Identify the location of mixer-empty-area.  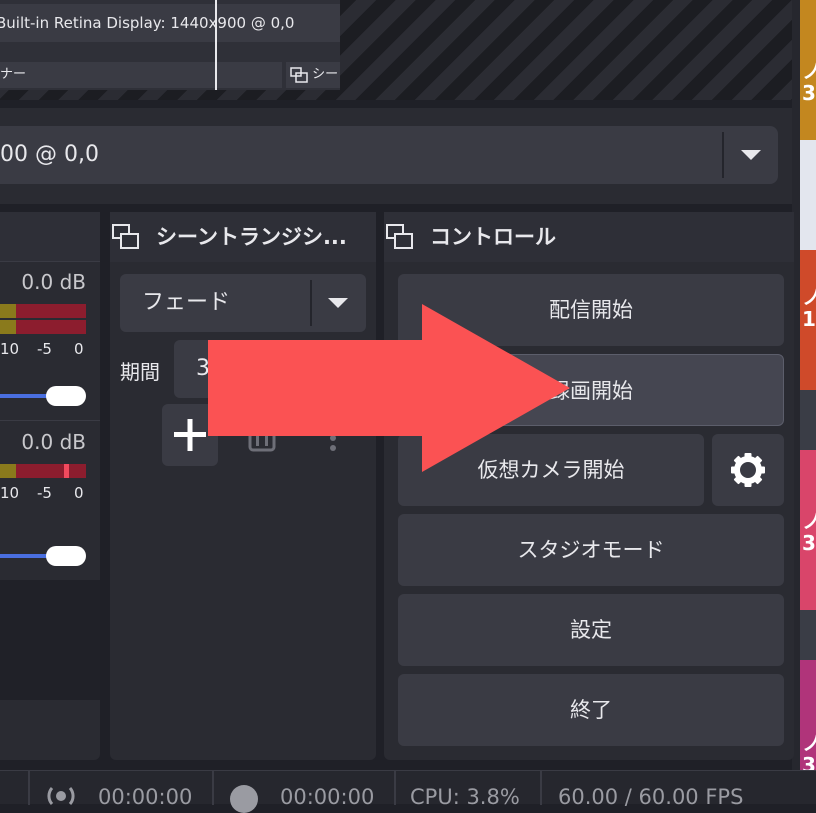
(50, 640).